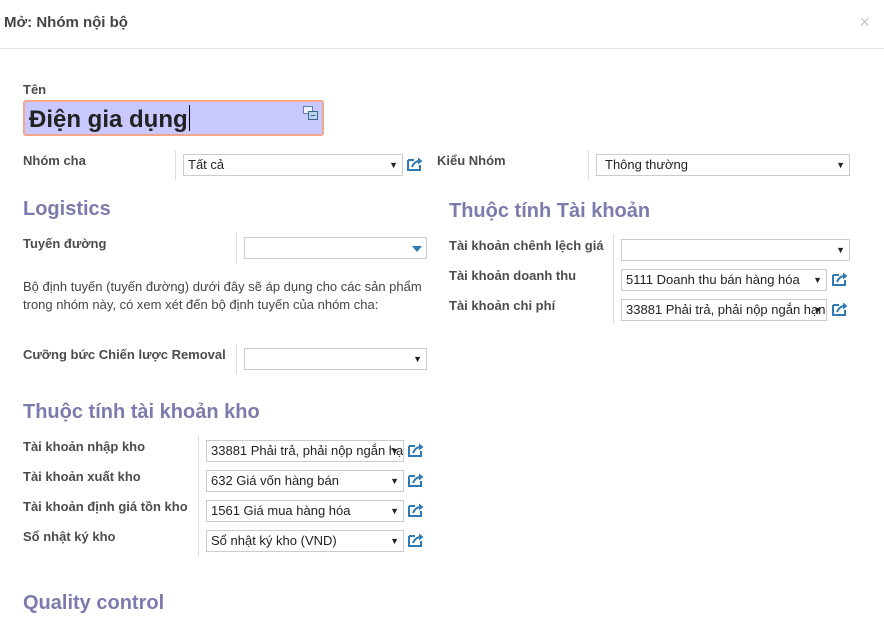 This screenshot has height=626, width=884. Describe the element at coordinates (275, 480) in the screenshot. I see `stock-output-account-value: 632 Giá vốn hàng bán` at that location.